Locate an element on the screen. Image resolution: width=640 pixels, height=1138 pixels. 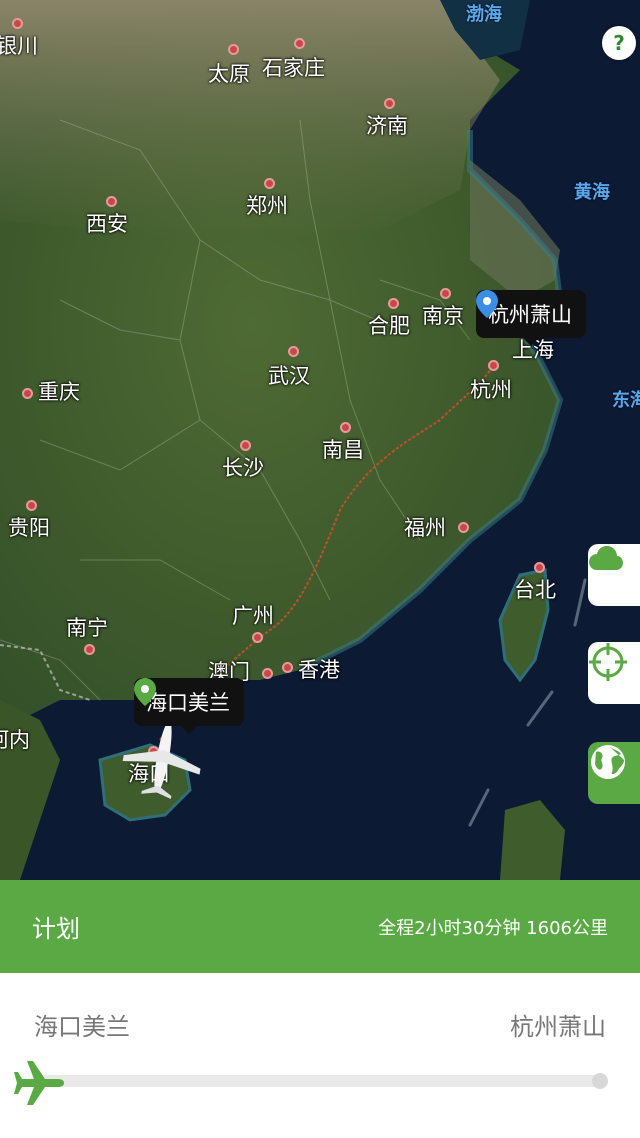
city-dot-zhengzhou is located at coordinates (269, 183).